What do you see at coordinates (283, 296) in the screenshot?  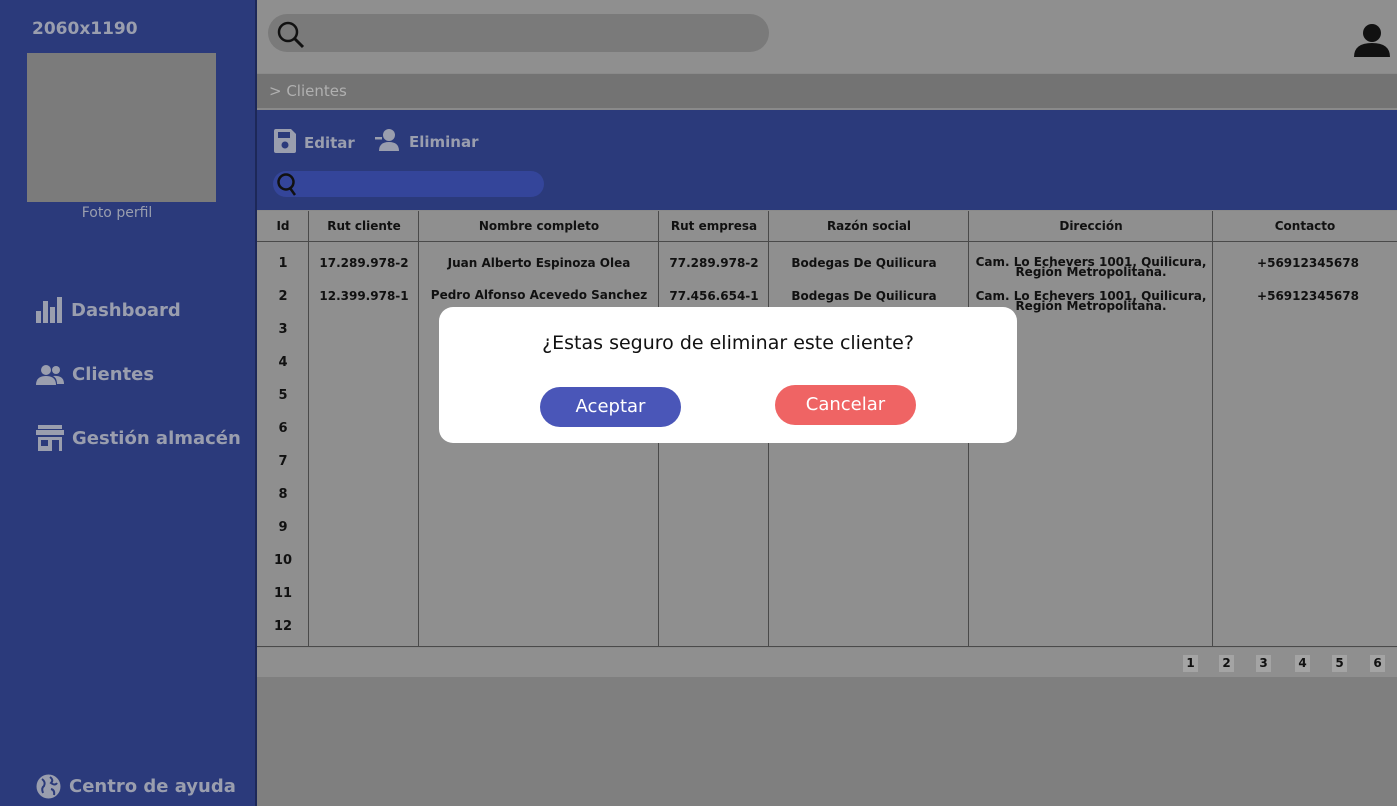 I see `row-id: 2` at bounding box center [283, 296].